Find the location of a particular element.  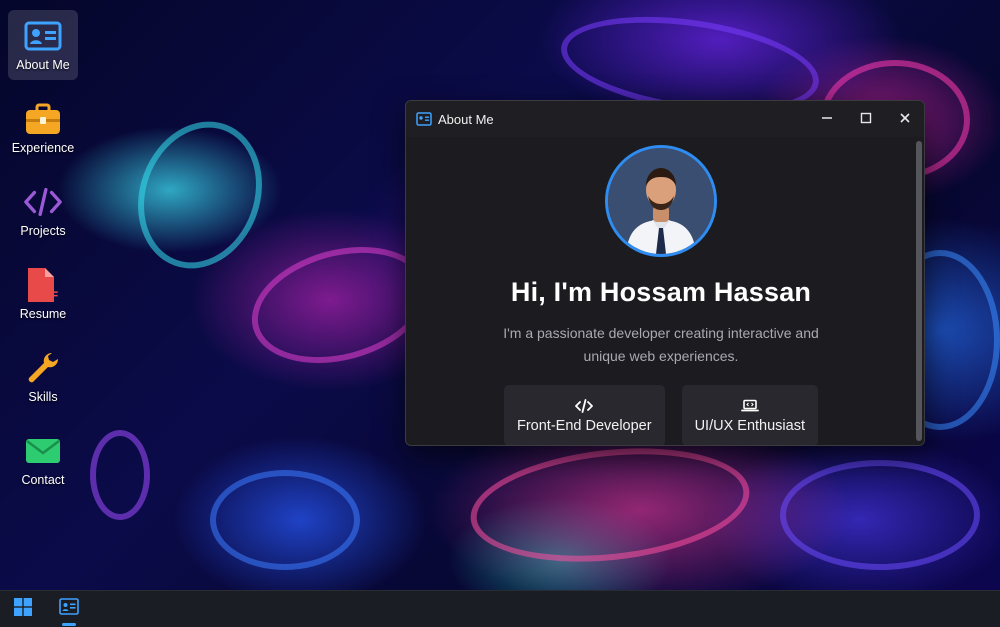

taskbar-app-about-me is located at coordinates (69, 609).